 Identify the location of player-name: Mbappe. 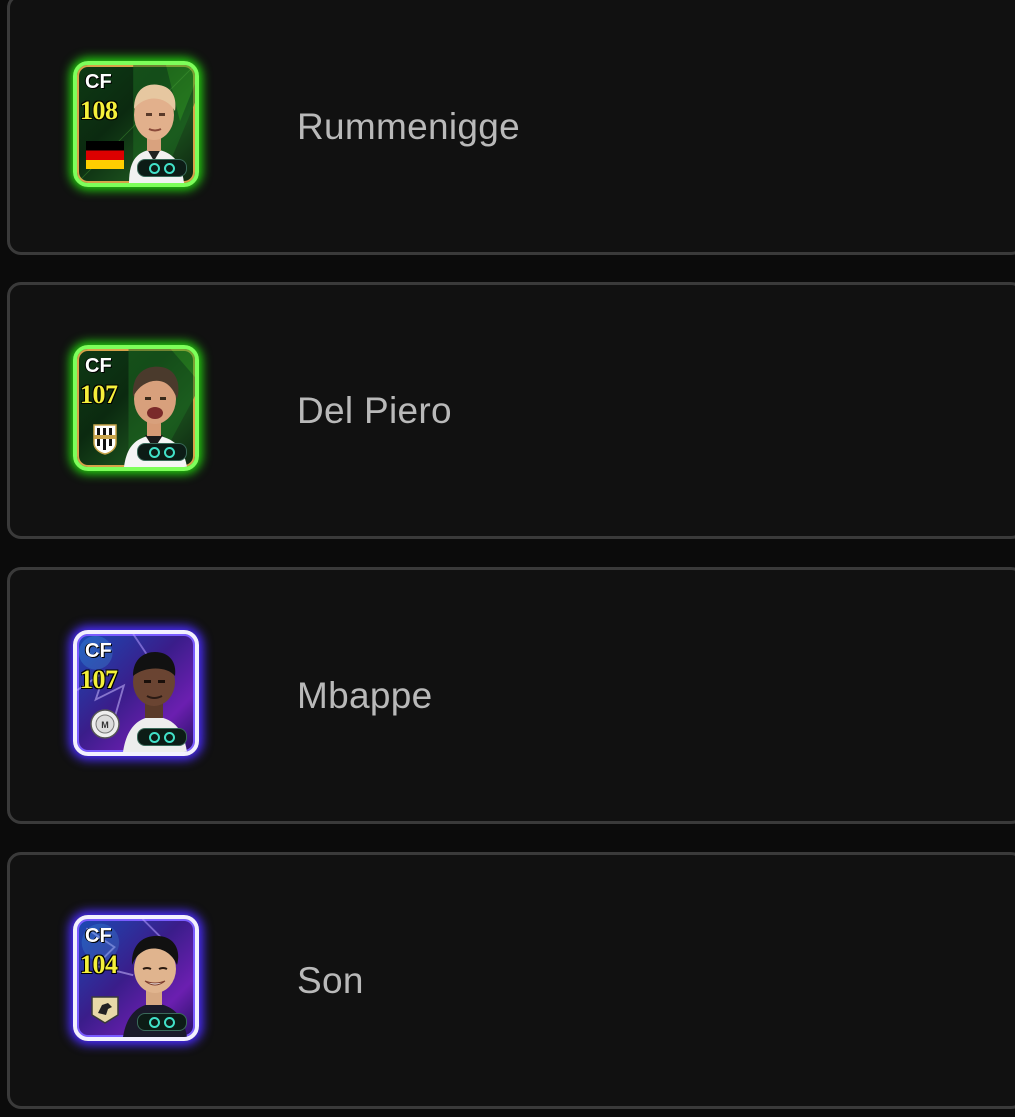
(365, 695).